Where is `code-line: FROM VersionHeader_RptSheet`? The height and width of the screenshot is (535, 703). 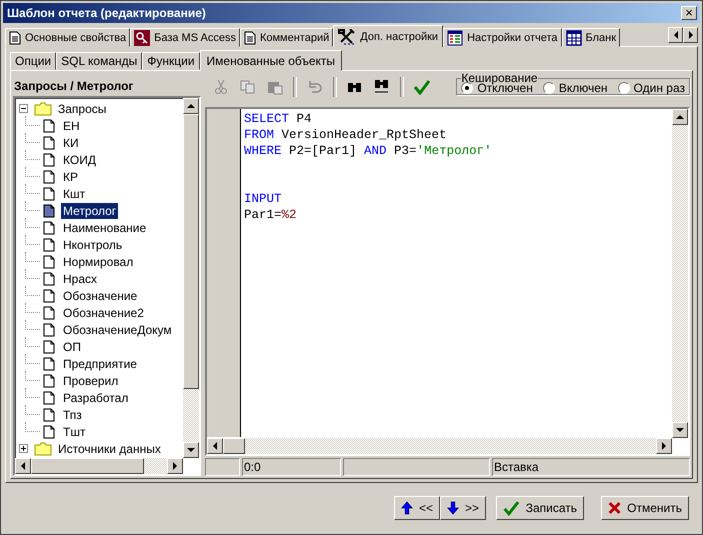
code-line: FROM VersionHeader_RptSheet is located at coordinates (346, 135).